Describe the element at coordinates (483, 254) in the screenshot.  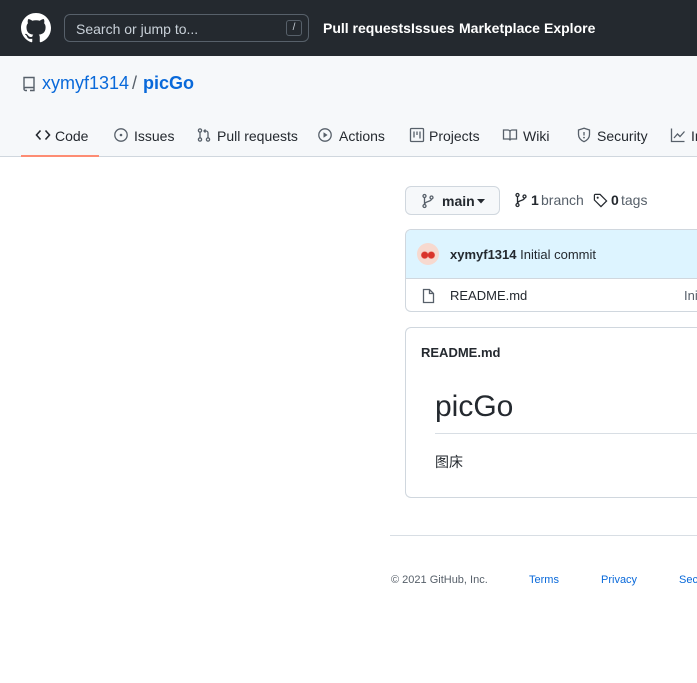
I see `commit-author-link: xymyf1314` at that location.